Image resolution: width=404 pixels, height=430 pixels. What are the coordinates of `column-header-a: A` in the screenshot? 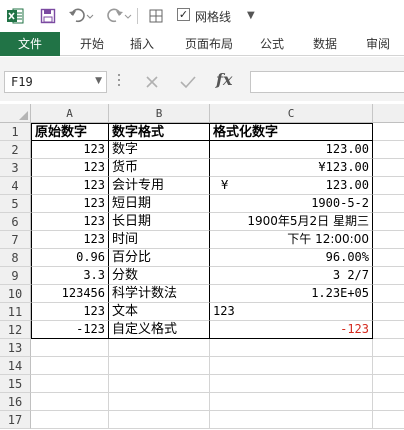 It's located at (70, 113).